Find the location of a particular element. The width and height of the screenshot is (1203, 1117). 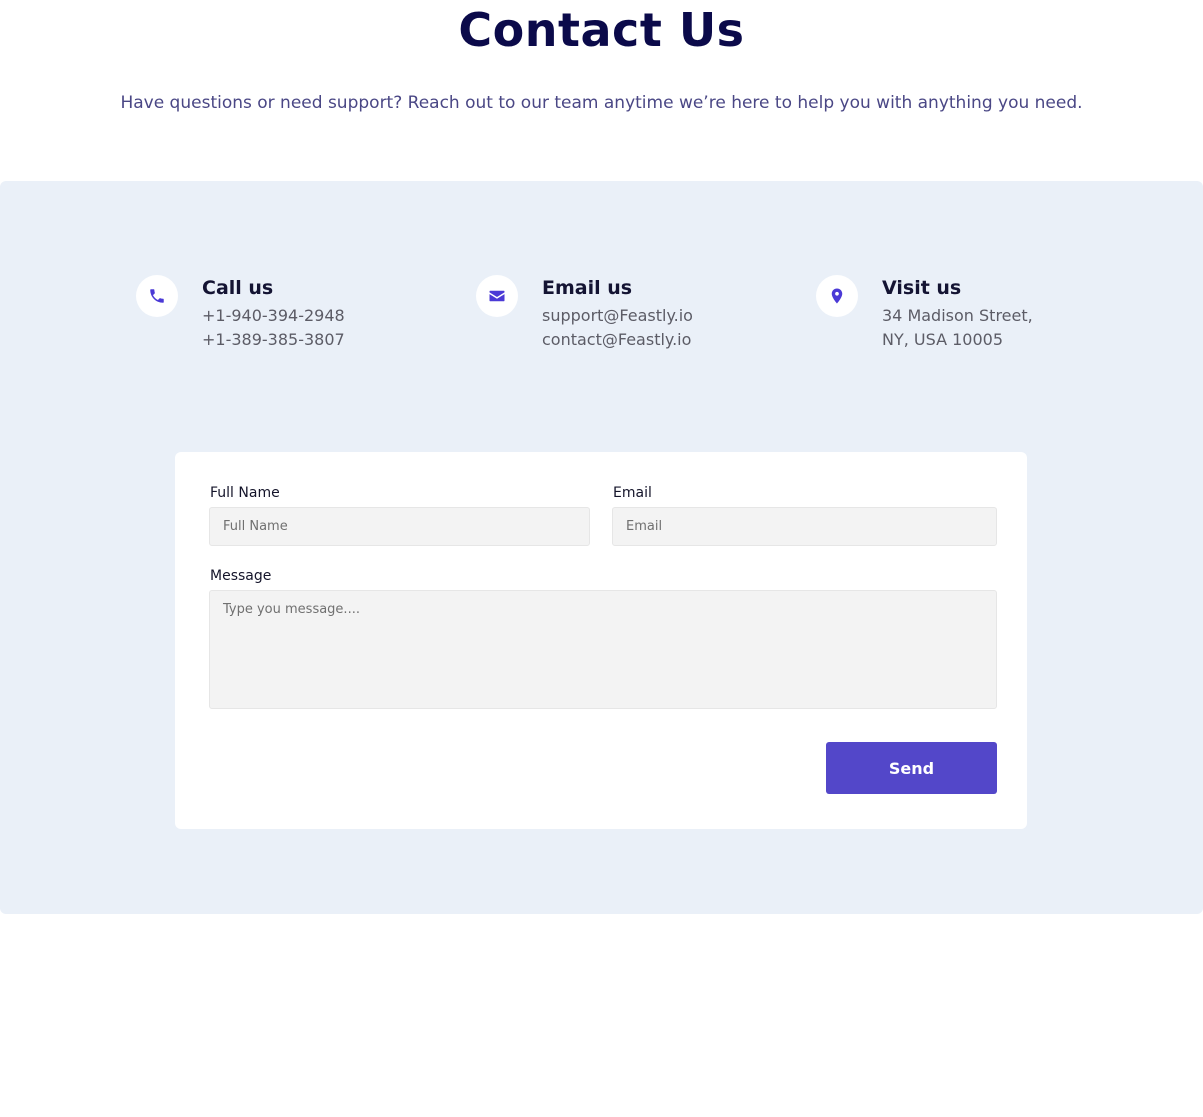

phone-icon is located at coordinates (157, 296).